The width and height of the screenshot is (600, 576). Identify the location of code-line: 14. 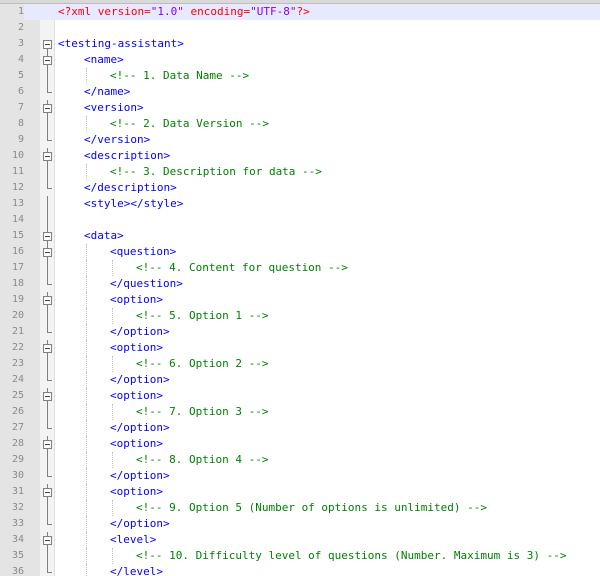
(300, 220).